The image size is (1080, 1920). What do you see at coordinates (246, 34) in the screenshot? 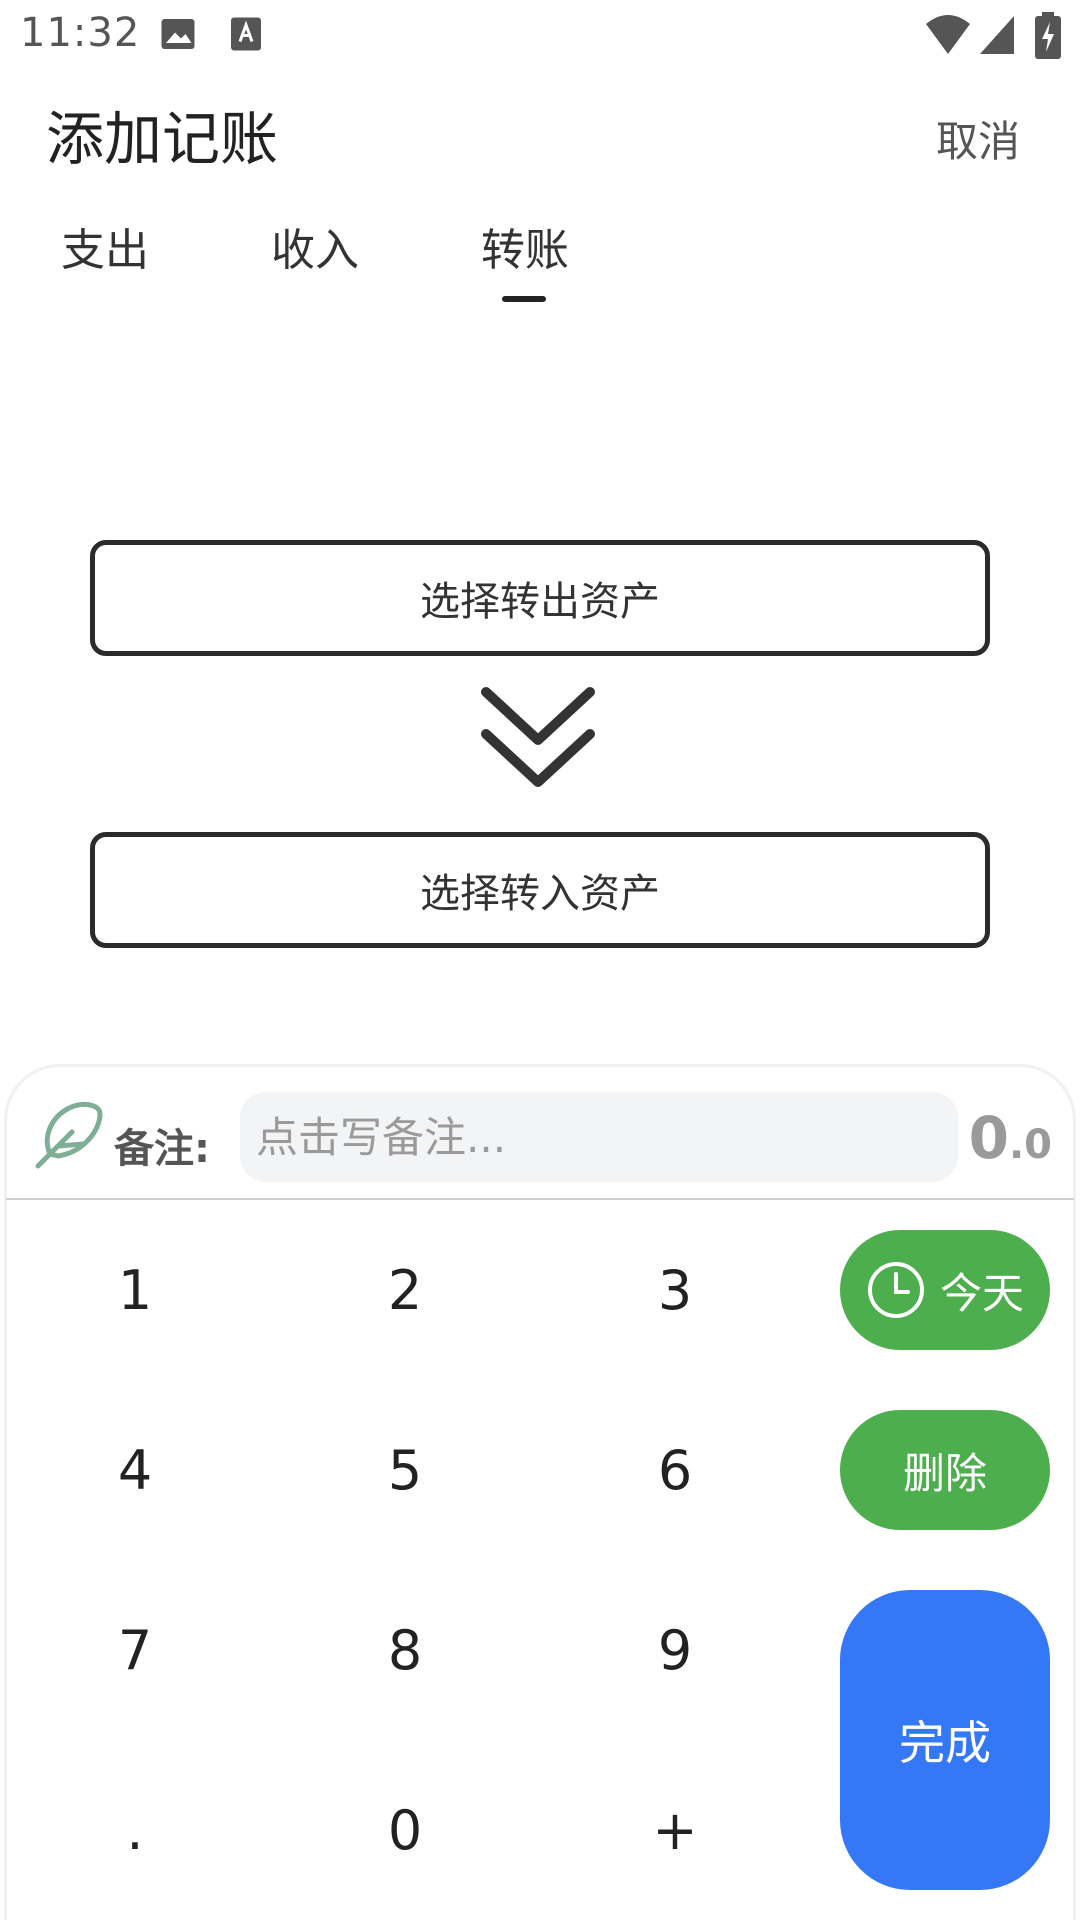
I see `text-a-icon` at bounding box center [246, 34].